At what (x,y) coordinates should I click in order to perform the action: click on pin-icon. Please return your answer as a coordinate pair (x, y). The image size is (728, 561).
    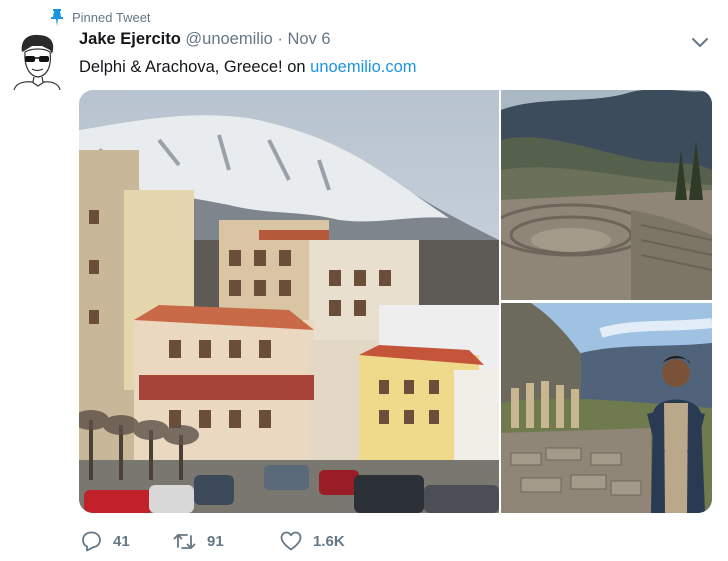
    Looking at the image, I should click on (57, 17).